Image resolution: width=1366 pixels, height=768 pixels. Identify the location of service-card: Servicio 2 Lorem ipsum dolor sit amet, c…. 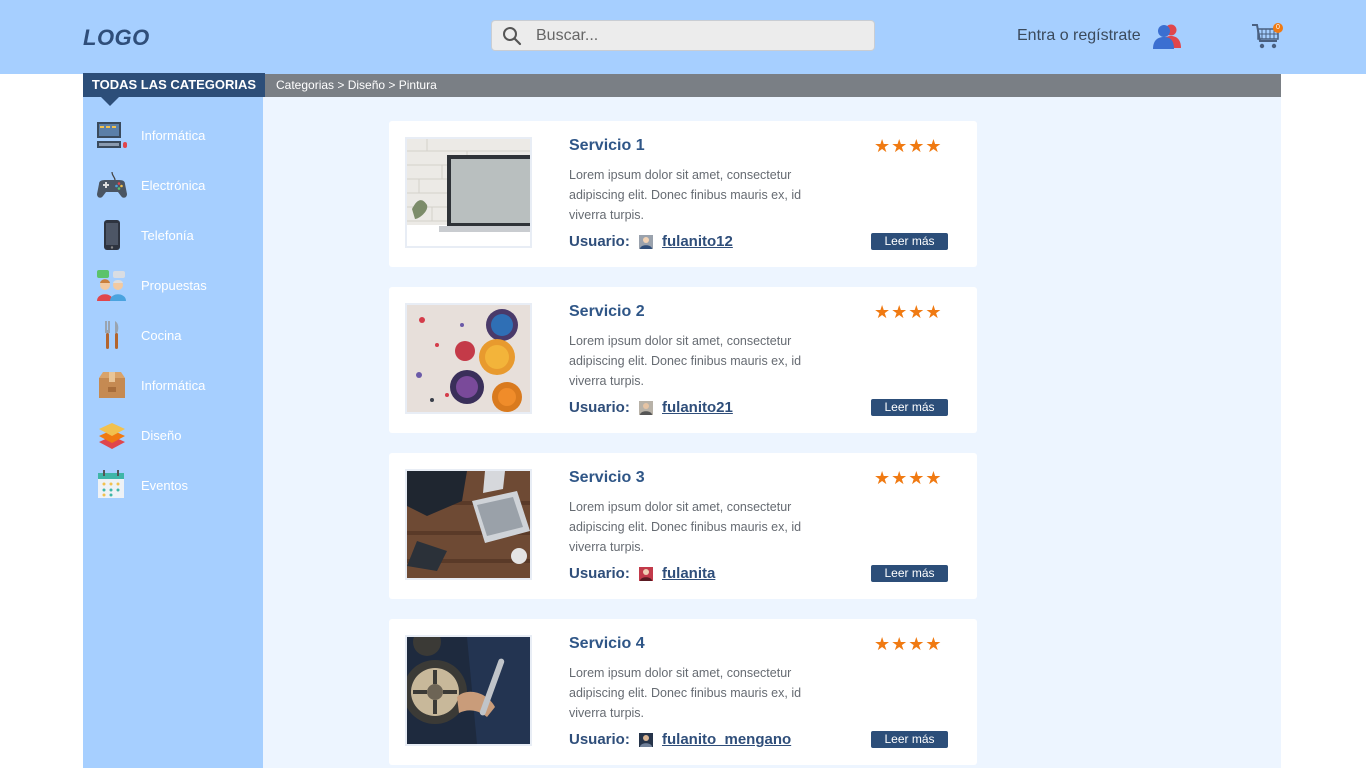
(683, 360).